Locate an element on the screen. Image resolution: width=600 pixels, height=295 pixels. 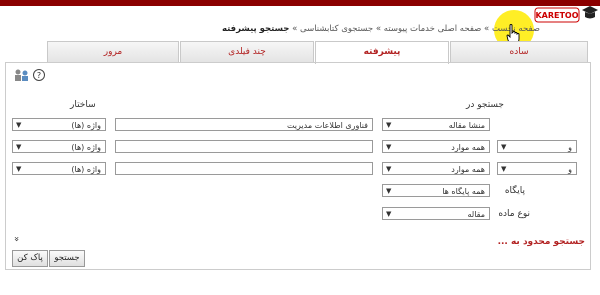
breadcrumb-bibliographic: جستجوی کتابشناسی is located at coordinates (336, 29).